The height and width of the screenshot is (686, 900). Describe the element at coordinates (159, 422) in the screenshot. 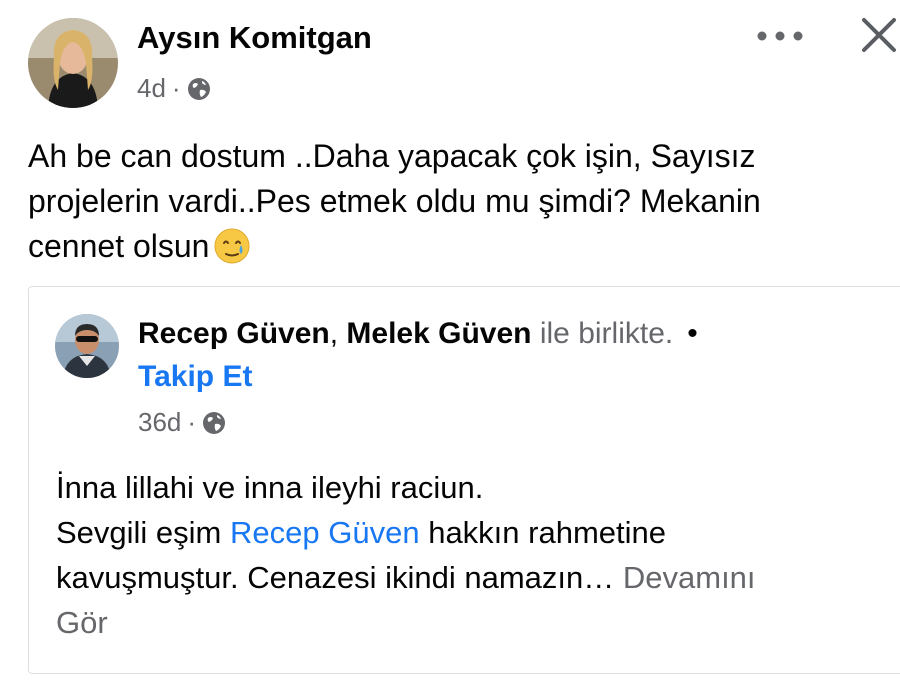

I see `shared-post-time: 36d` at that location.